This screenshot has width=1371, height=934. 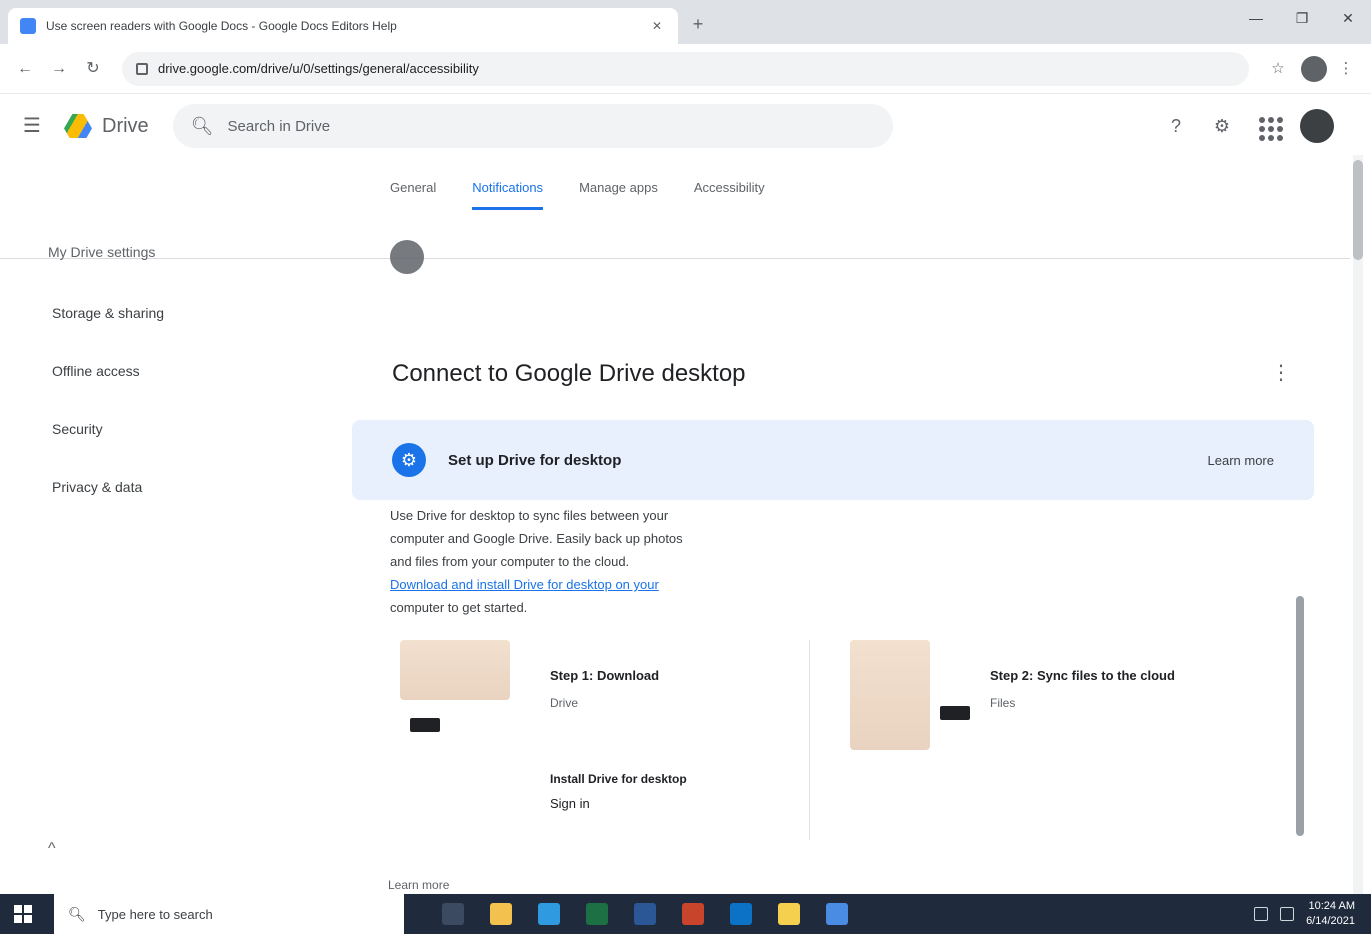 What do you see at coordinates (170, 487) in the screenshot?
I see `sidebar-item-privacy: Privacy & data` at bounding box center [170, 487].